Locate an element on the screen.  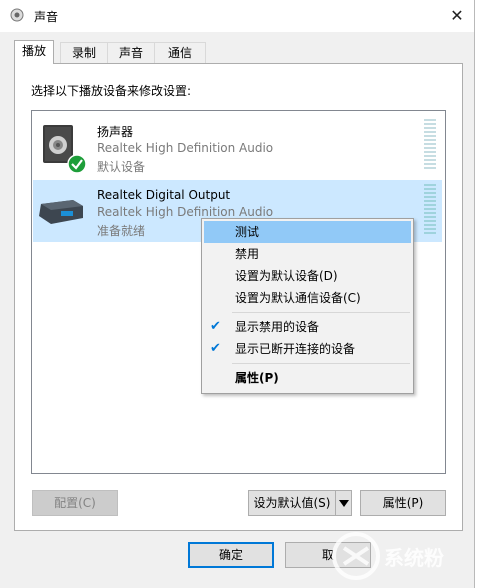
device-name: 扬声器 is located at coordinates (115, 132).